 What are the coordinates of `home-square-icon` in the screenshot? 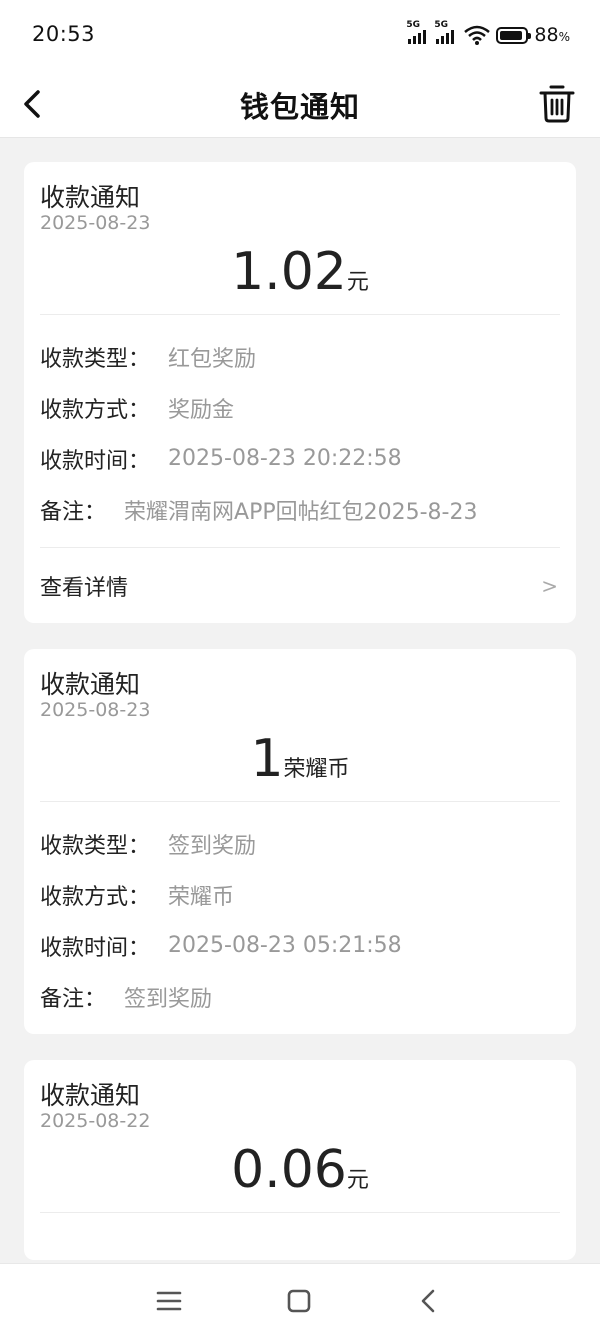 It's located at (299, 1301).